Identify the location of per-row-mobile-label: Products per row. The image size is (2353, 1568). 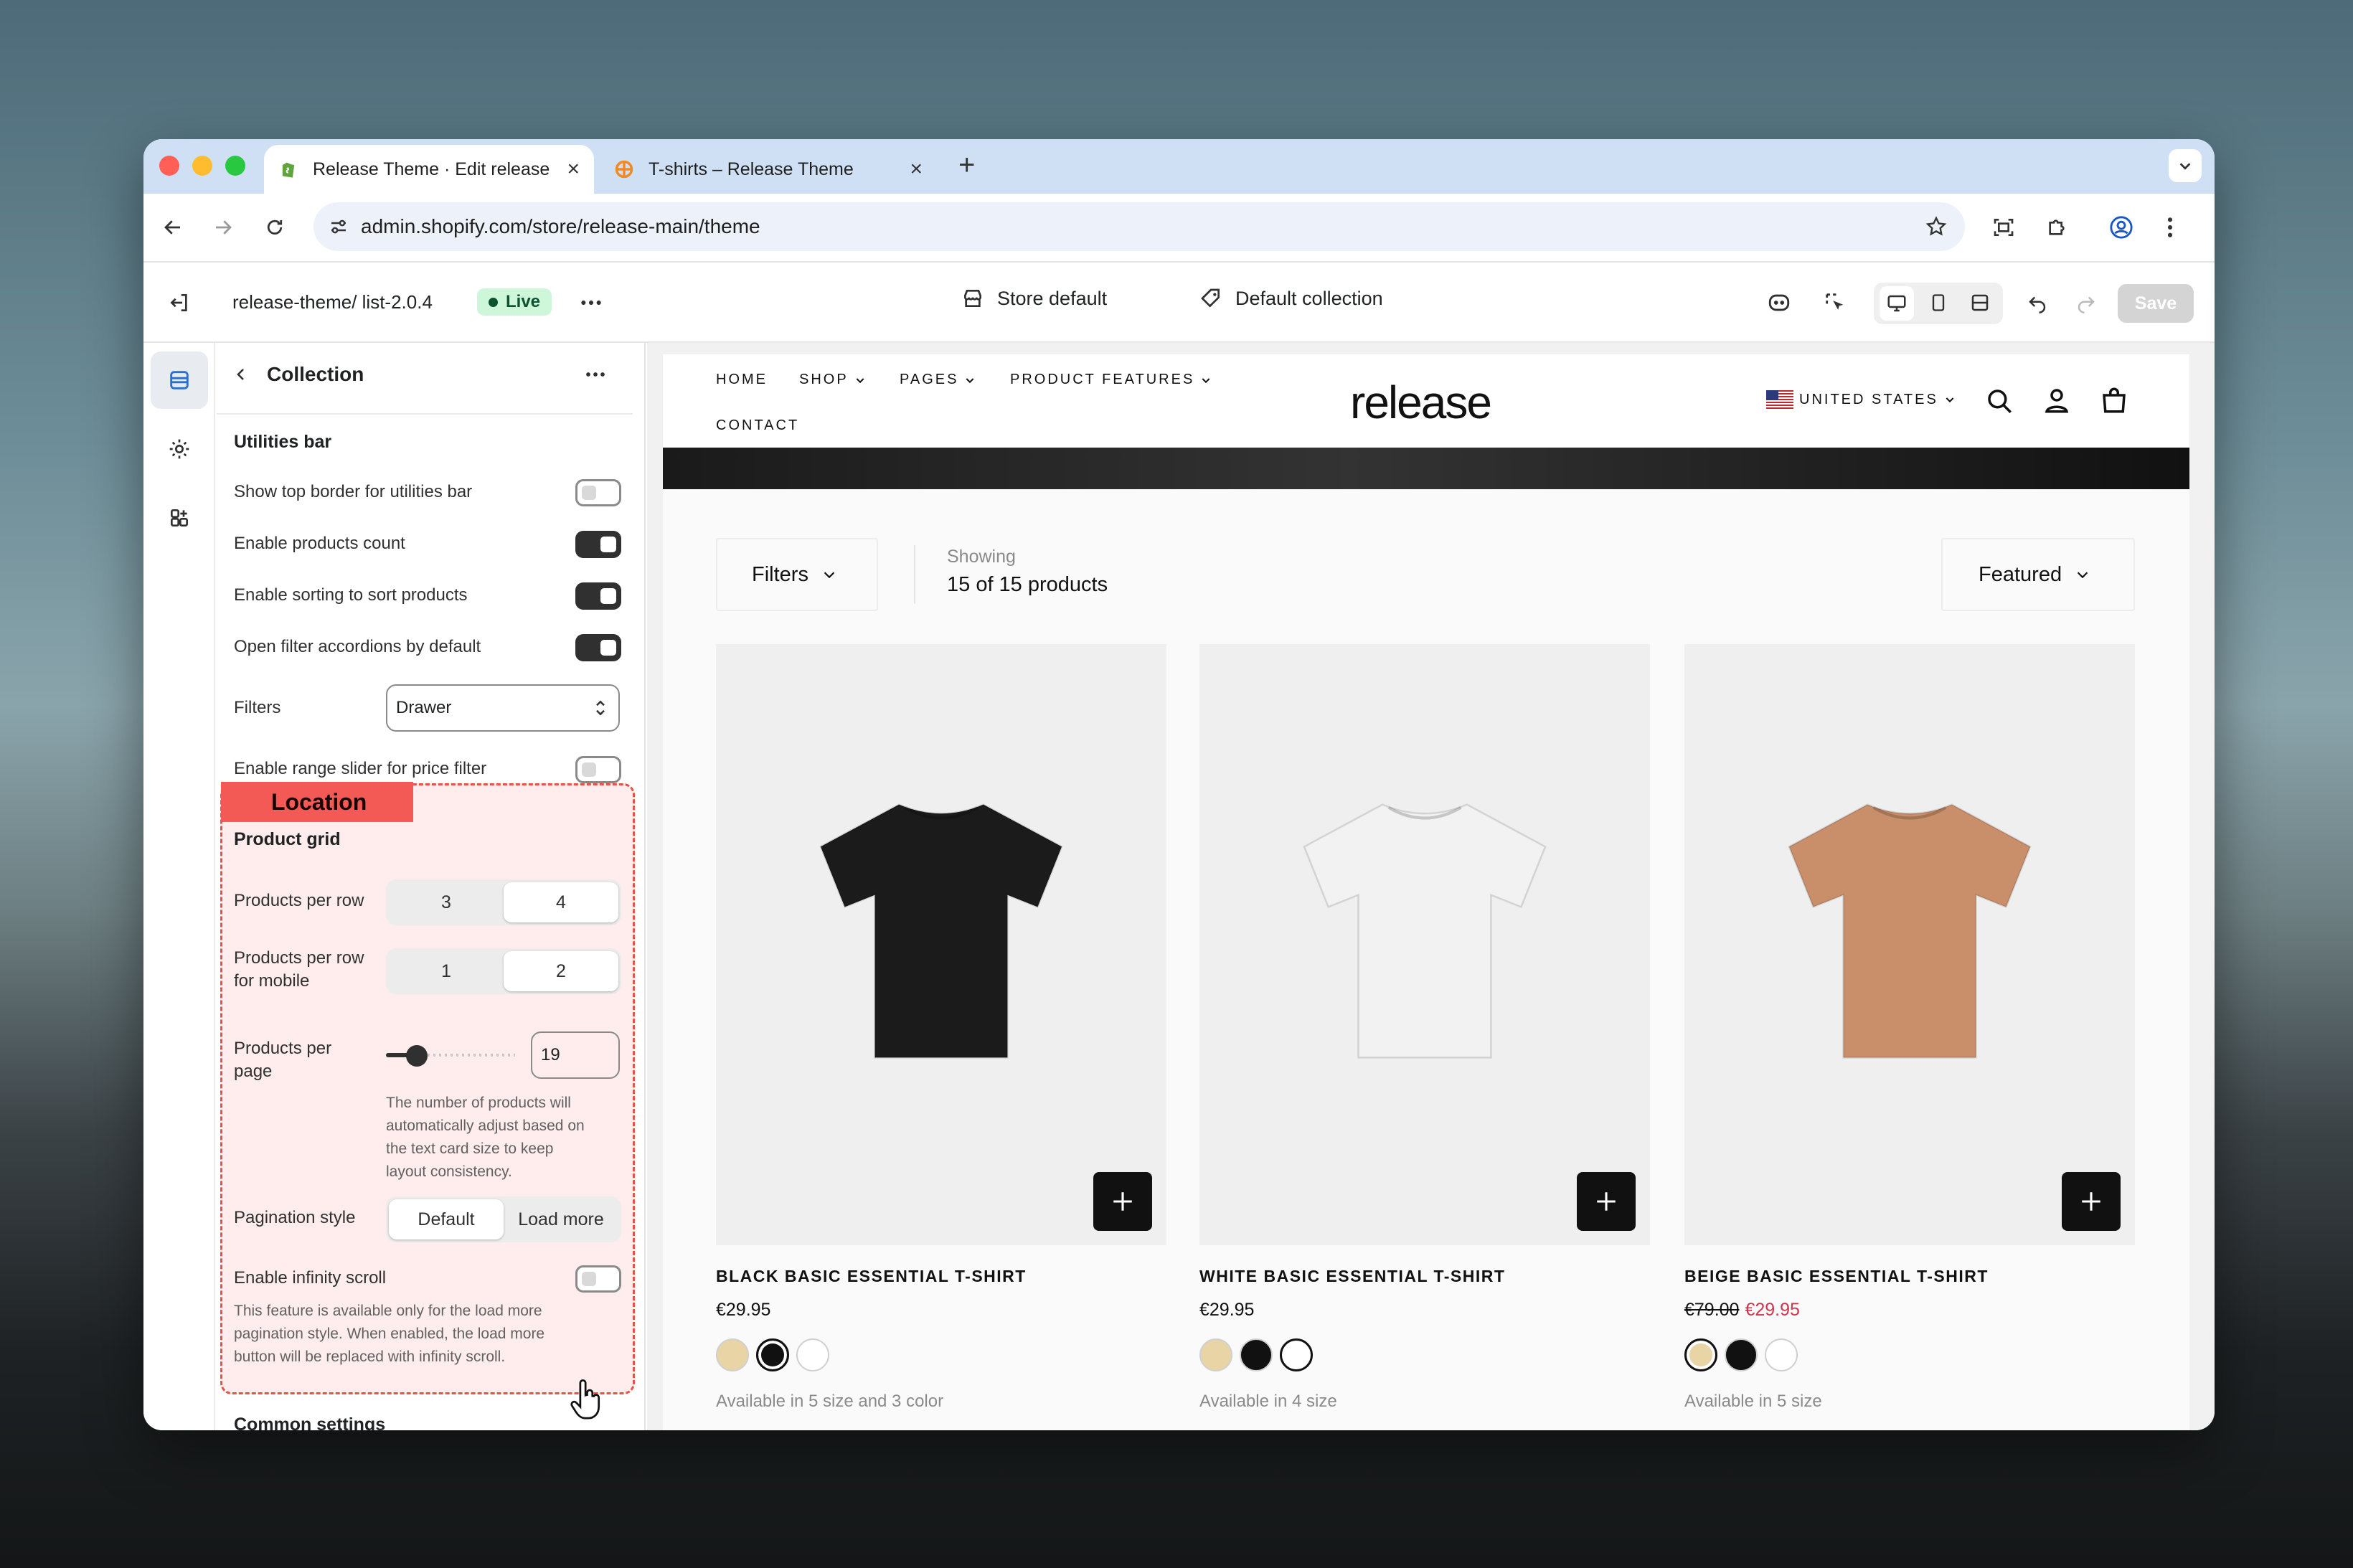
(299, 958).